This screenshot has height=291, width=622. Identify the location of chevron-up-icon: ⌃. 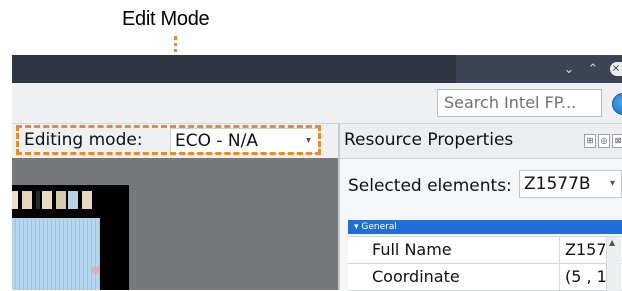
(593, 69).